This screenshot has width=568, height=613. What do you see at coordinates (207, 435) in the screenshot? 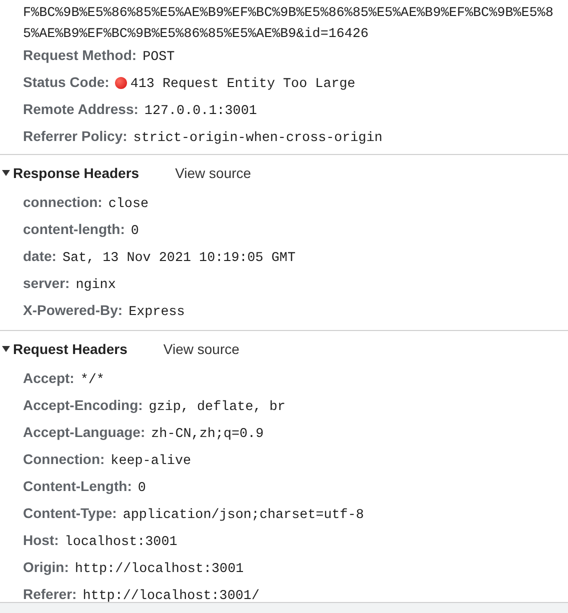
I see `header-value: zh-CN,zh;q=0.9` at bounding box center [207, 435].